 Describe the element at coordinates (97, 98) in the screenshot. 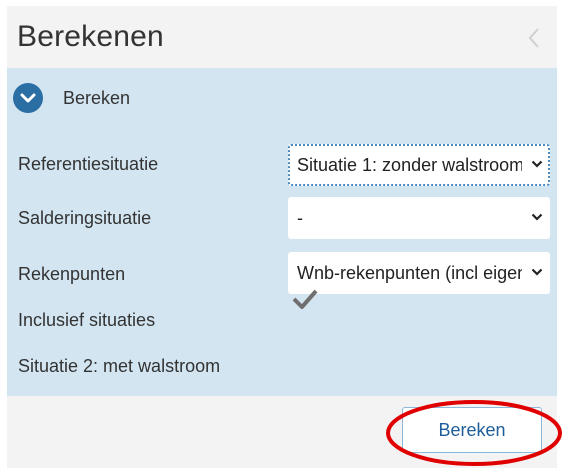

I see `section-label: Bereken` at that location.